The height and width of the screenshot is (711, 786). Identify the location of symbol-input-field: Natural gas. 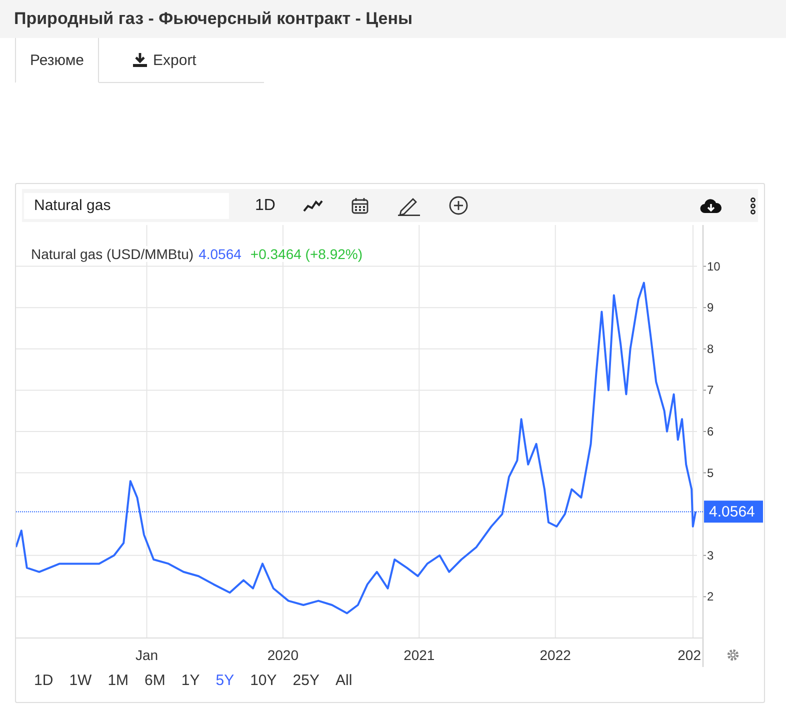
(126, 205).